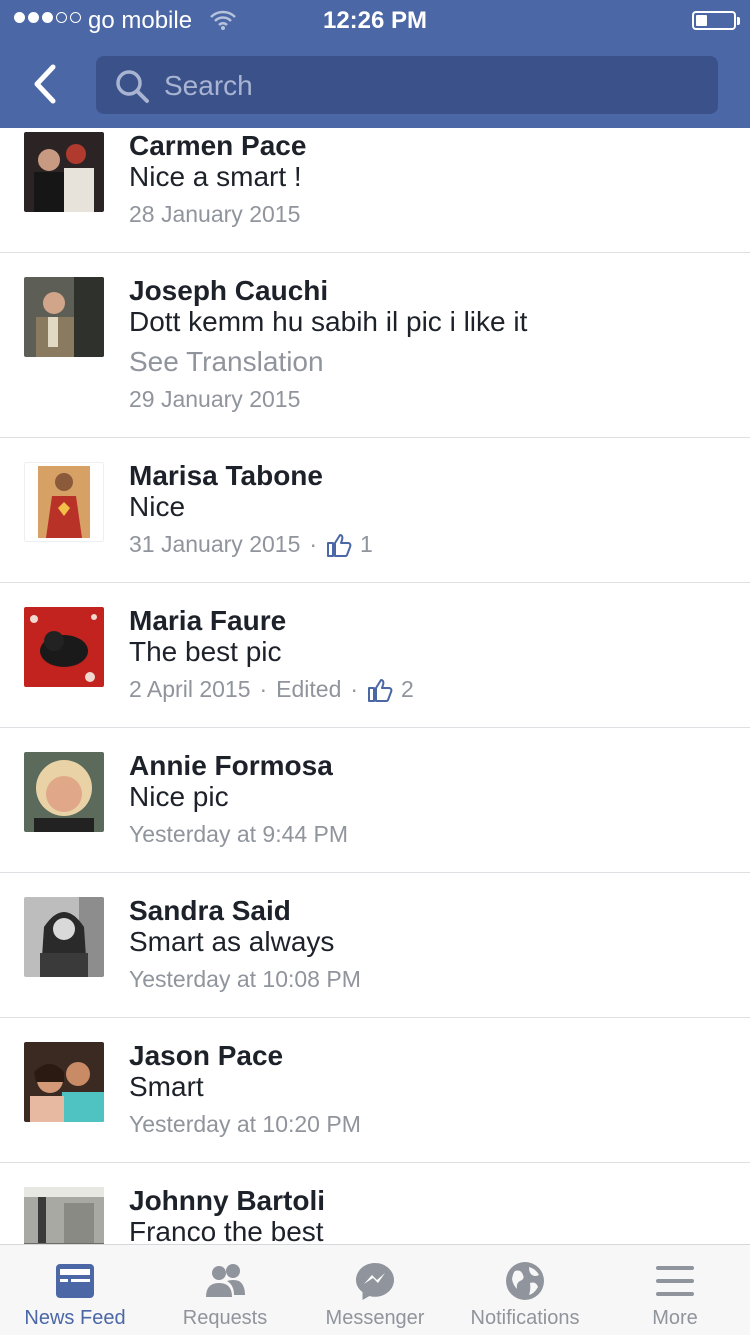  Describe the element at coordinates (407, 689) in the screenshot. I see `like-count: 2` at that location.